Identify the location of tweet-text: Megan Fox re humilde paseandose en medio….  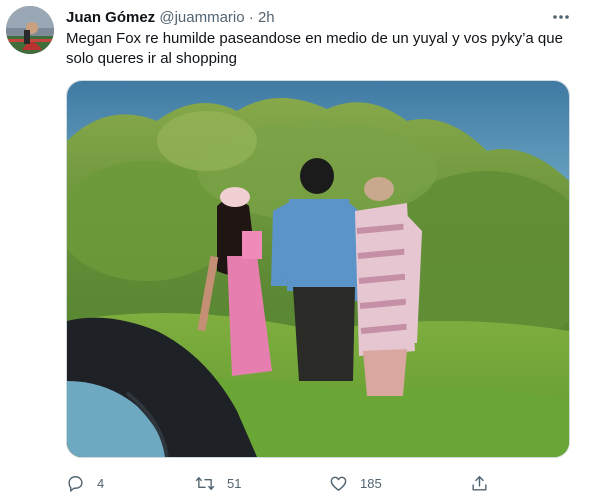
(316, 49).